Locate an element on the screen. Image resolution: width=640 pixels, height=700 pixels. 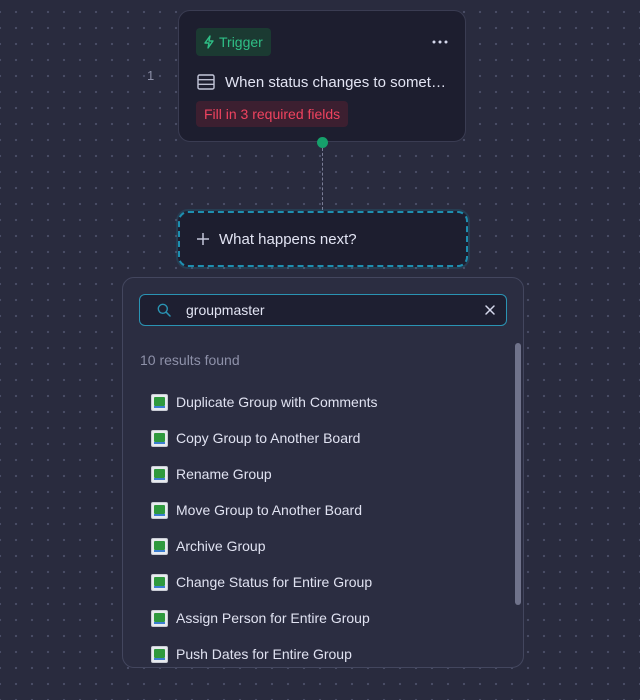
more-options-button is located at coordinates (440, 42).